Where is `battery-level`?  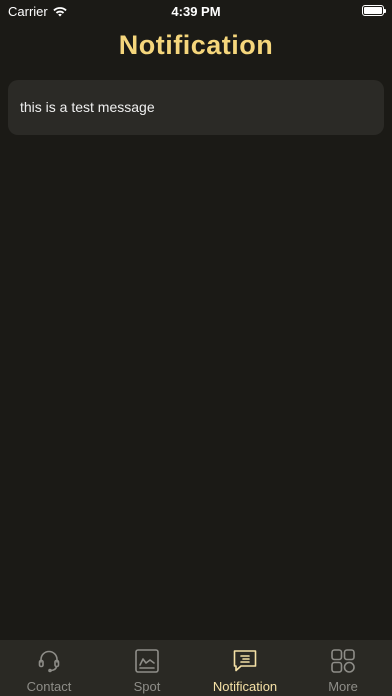 battery-level is located at coordinates (373, 10).